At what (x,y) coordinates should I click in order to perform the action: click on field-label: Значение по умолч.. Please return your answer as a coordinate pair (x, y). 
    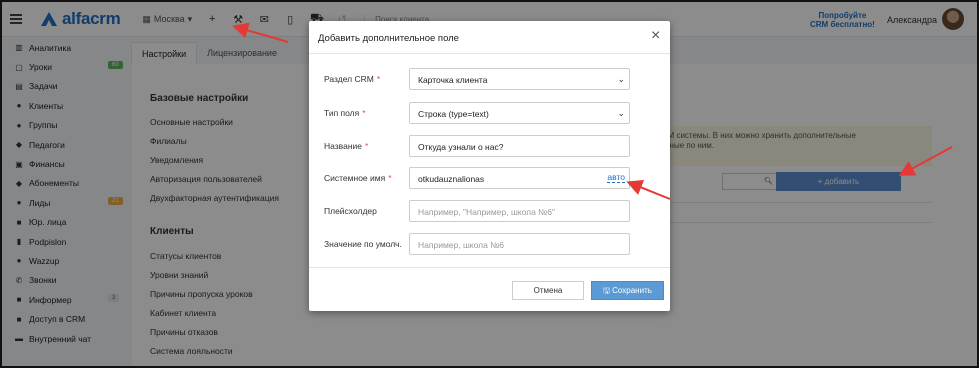
    Looking at the image, I should click on (363, 244).